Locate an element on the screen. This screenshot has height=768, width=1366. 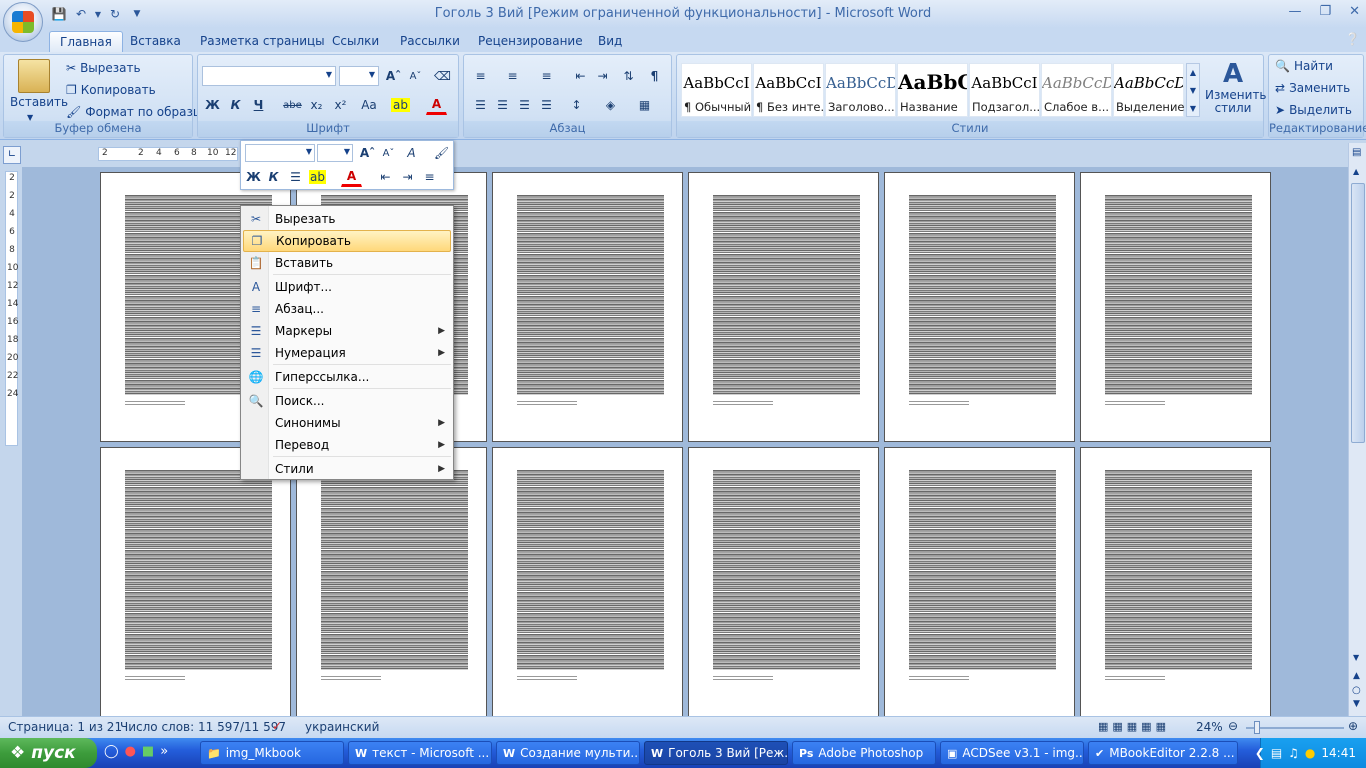
zoom-slider is located at coordinates (1295, 728).